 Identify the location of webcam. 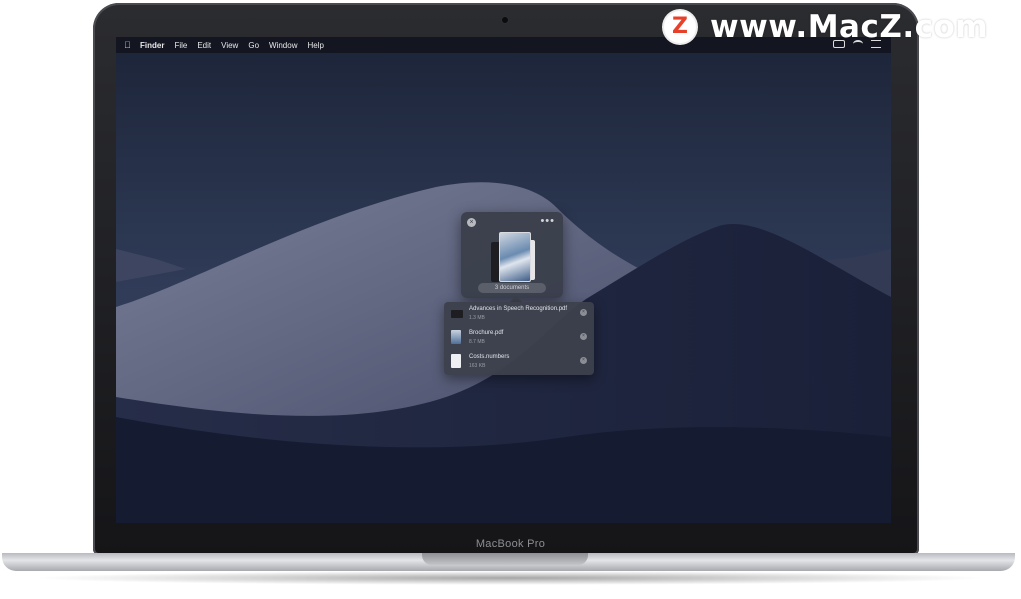
(505, 20).